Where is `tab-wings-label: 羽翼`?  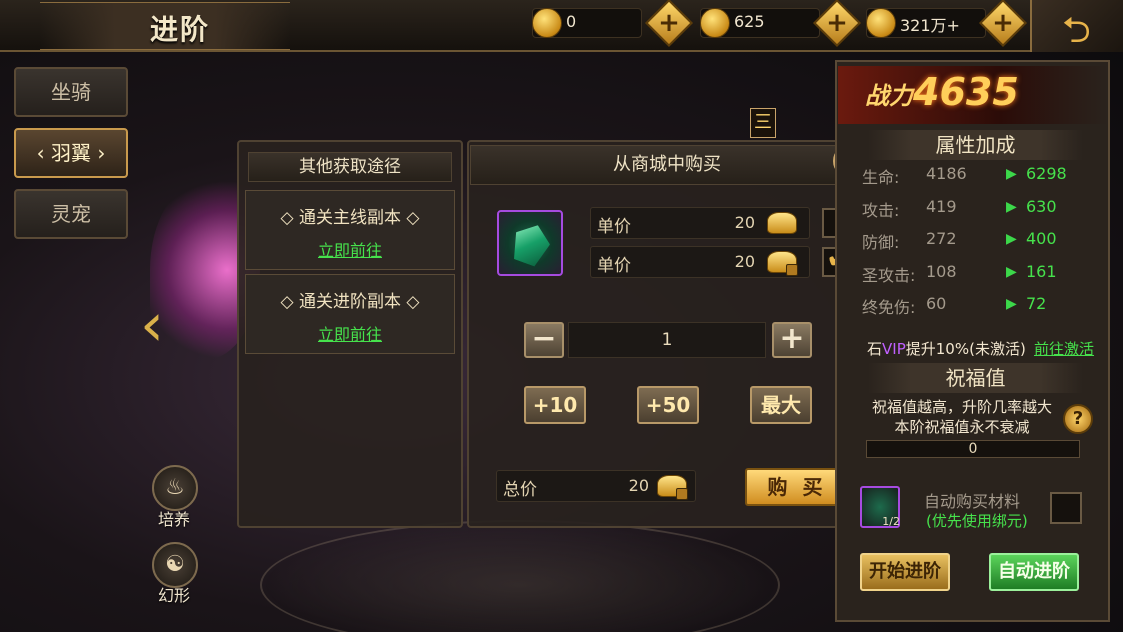 tab-wings-label: 羽翼 is located at coordinates (71, 153).